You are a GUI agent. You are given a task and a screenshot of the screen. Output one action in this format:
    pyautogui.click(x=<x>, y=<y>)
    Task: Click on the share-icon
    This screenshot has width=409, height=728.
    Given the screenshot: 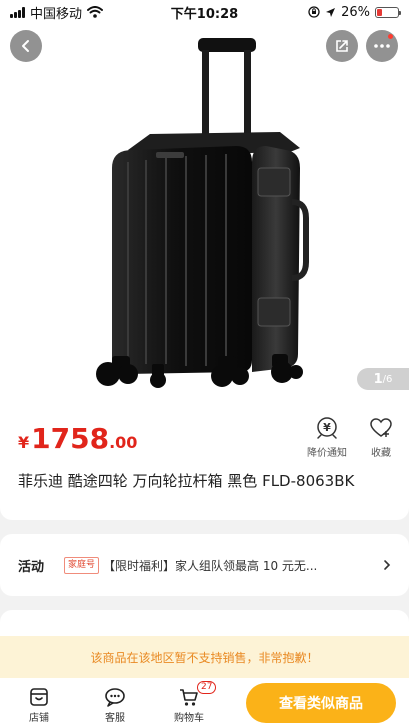 What is the action you would take?
    pyautogui.click(x=342, y=46)
    